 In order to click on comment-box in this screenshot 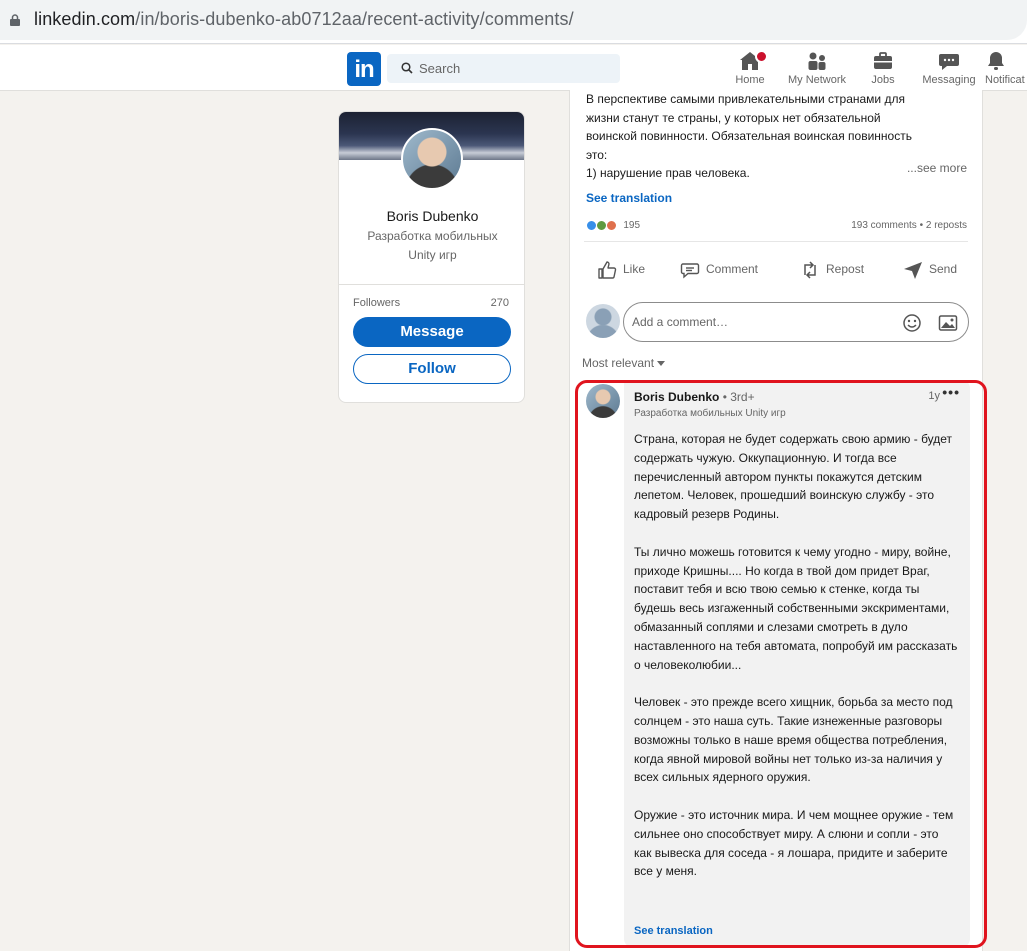, I will do `click(796, 322)`.